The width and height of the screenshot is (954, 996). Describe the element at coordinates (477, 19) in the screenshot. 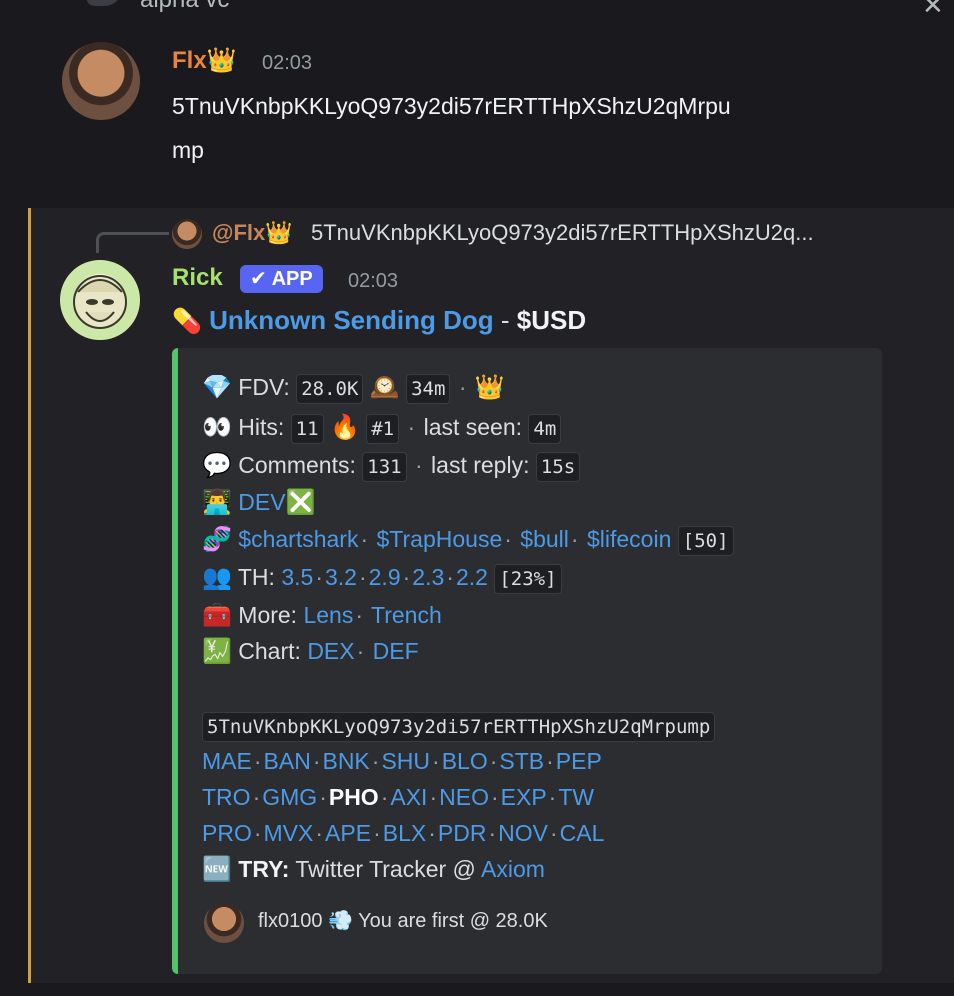

I see `channel-header: alpha vc ✕` at that location.